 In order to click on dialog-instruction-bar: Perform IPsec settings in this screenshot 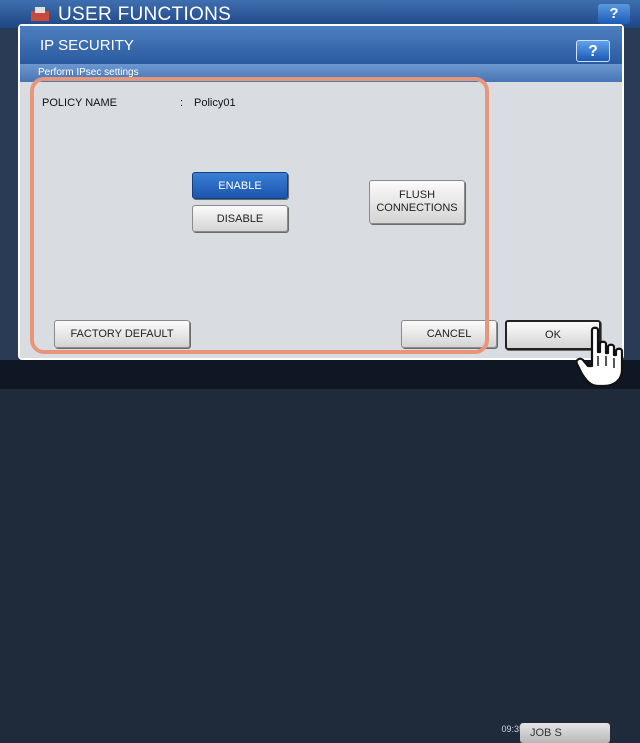, I will do `click(321, 73)`.